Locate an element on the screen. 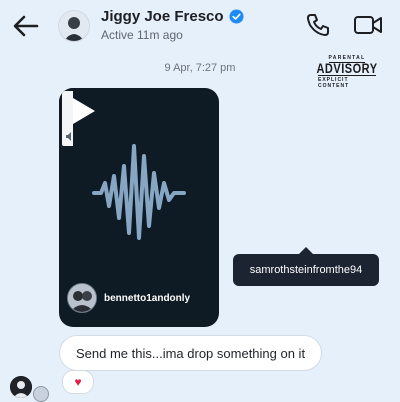  sender-profile-avatar is located at coordinates (82, 298).